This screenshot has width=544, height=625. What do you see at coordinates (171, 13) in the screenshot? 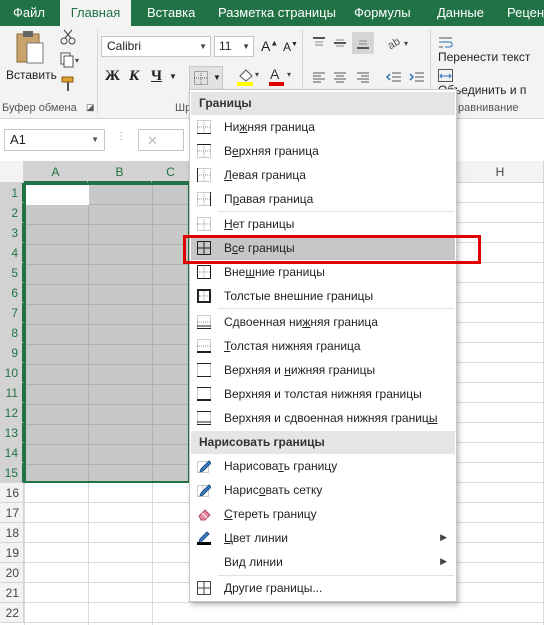
I see `tab-insert: Вставка` at bounding box center [171, 13].